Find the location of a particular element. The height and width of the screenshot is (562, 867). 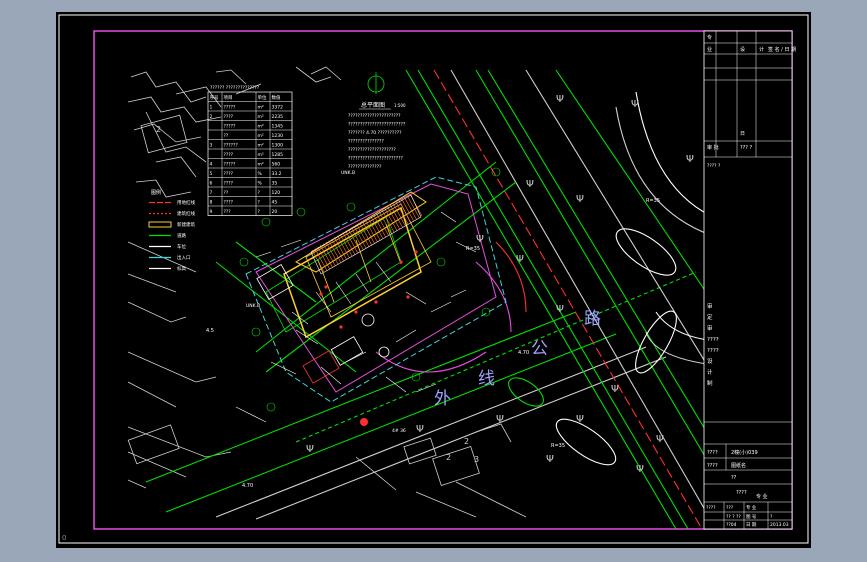

building-footprint is located at coordinates (357, 265).